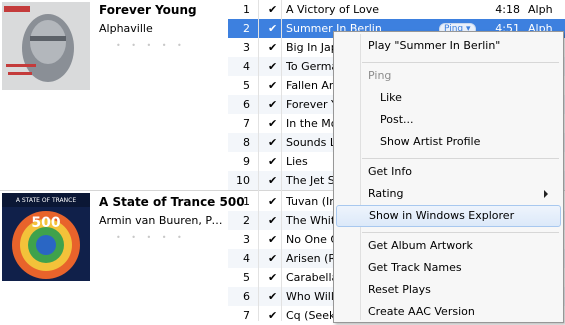  Describe the element at coordinates (448, 142) in the screenshot. I see `menu-item-show-artist-profile: Show Artist Profile` at that location.